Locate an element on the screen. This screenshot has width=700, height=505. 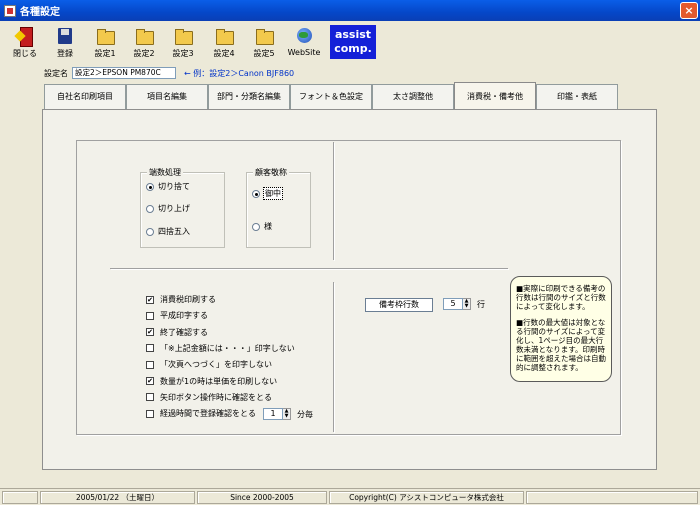
elapsed-minutes-unit: 分毎 is located at coordinates (305, 414).